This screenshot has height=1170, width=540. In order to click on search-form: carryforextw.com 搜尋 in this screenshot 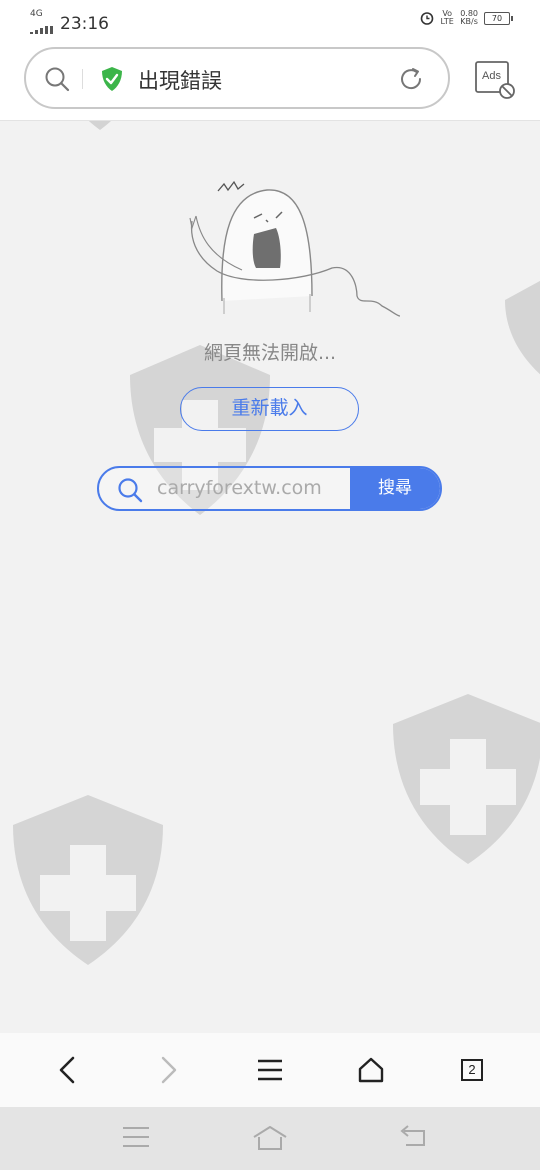, I will do `click(269, 488)`.